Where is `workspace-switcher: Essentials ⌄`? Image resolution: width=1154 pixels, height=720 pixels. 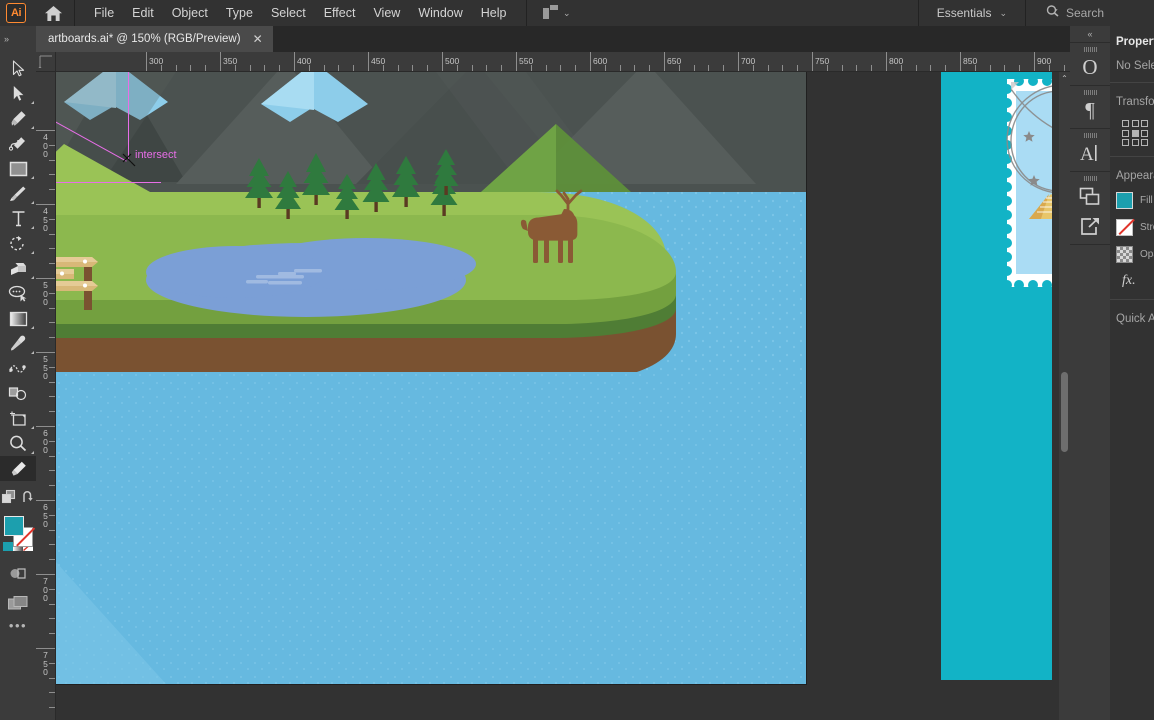 workspace-switcher: Essentials ⌄ is located at coordinates (972, 13).